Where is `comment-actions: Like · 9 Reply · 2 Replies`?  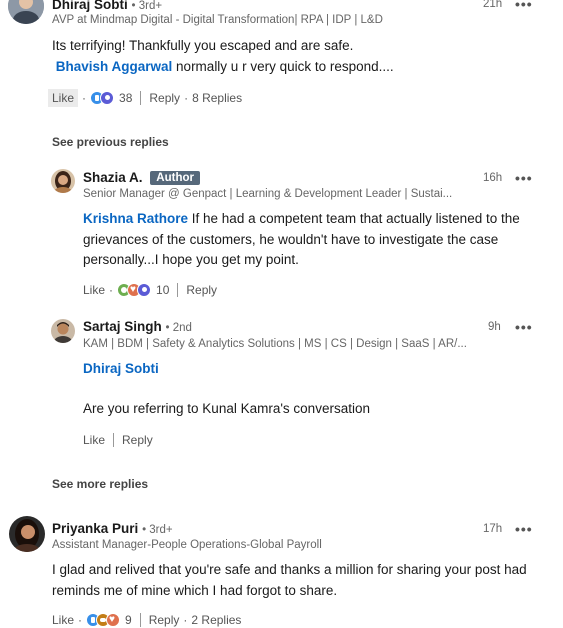
comment-actions: Like · 9 Reply · 2 Replies is located at coordinates (146, 620).